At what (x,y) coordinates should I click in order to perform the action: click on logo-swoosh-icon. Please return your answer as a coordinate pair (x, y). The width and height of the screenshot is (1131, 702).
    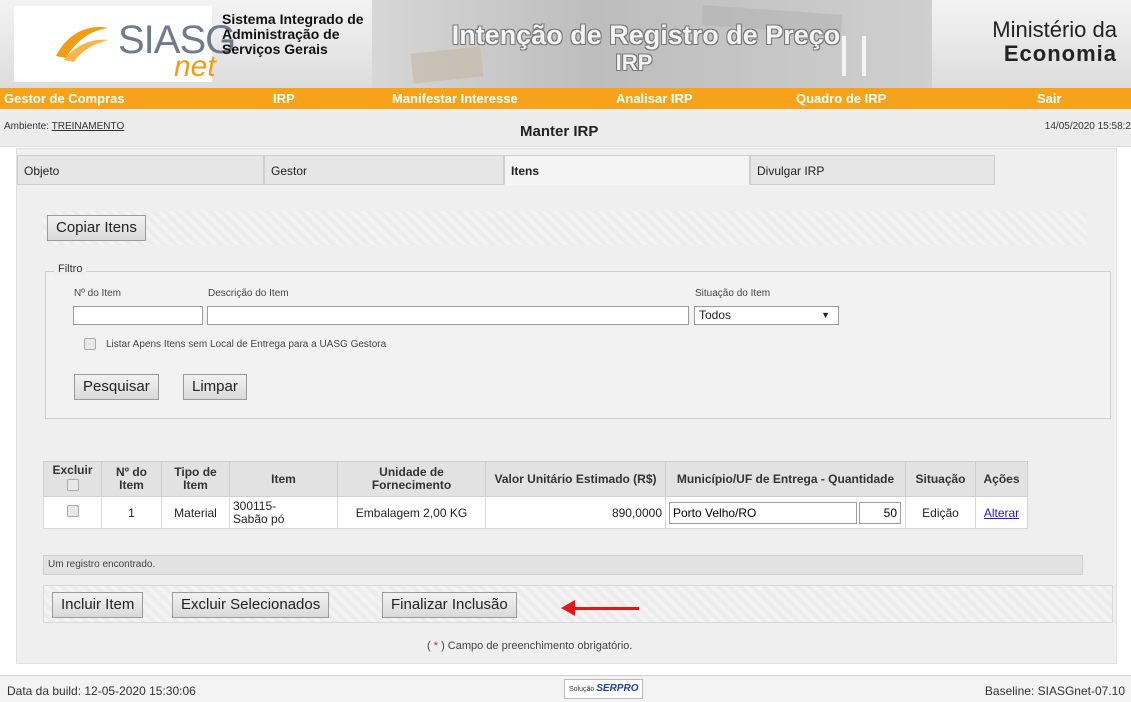
    Looking at the image, I should click on (82, 44).